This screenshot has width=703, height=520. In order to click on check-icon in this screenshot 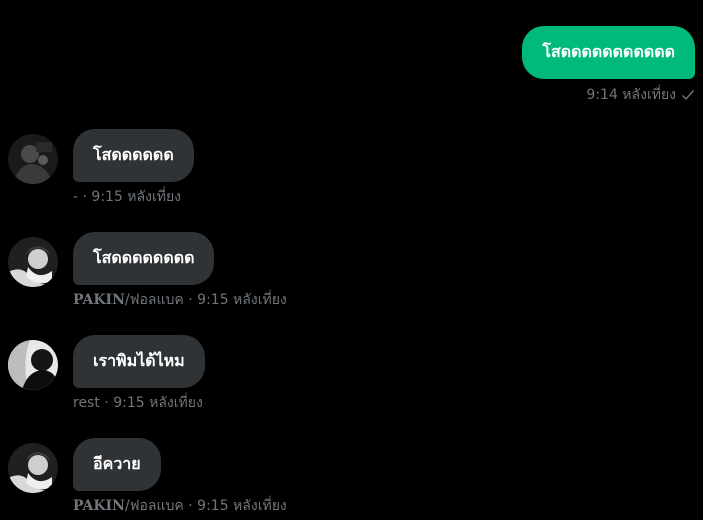, I will do `click(688, 95)`.